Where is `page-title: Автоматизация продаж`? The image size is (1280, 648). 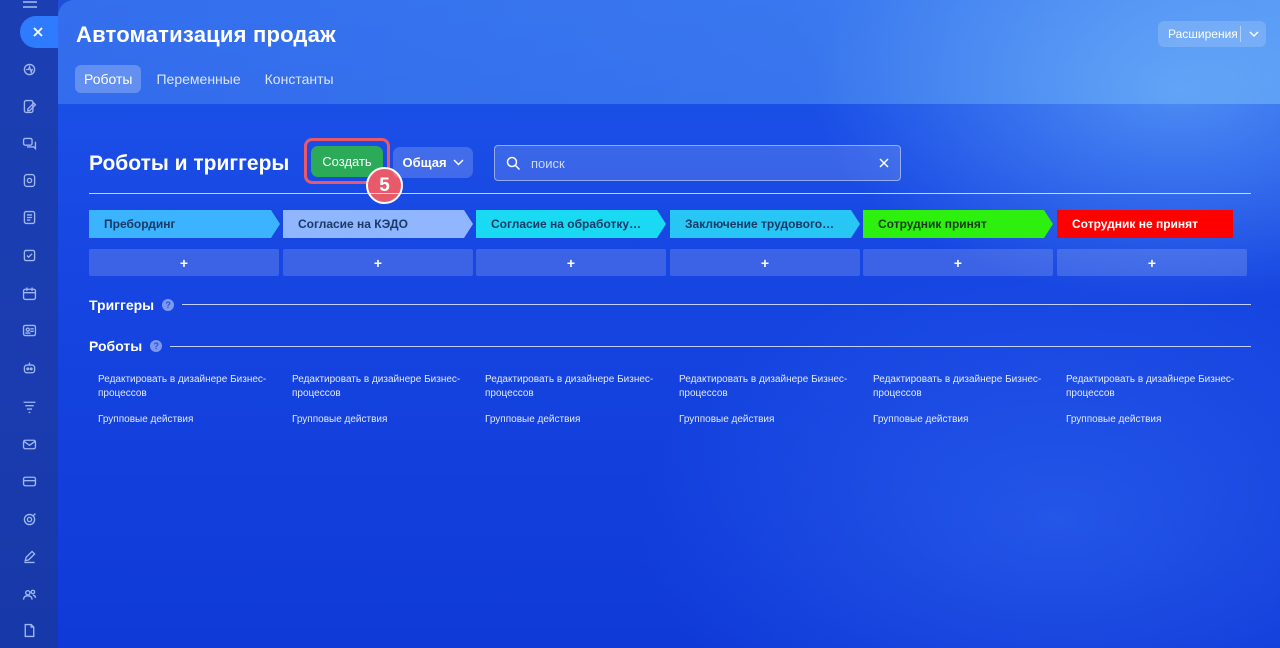 page-title: Автоматизация продаж is located at coordinates (206, 34).